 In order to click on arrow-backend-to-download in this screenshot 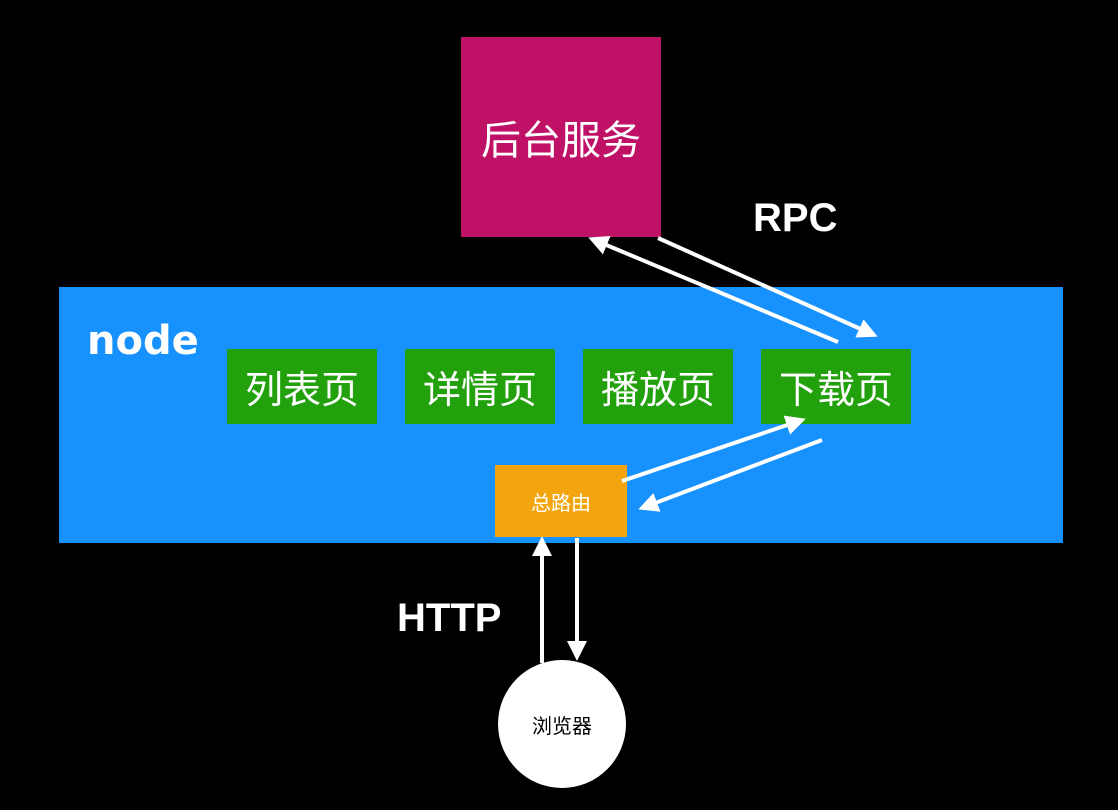, I will do `click(767, 287)`.